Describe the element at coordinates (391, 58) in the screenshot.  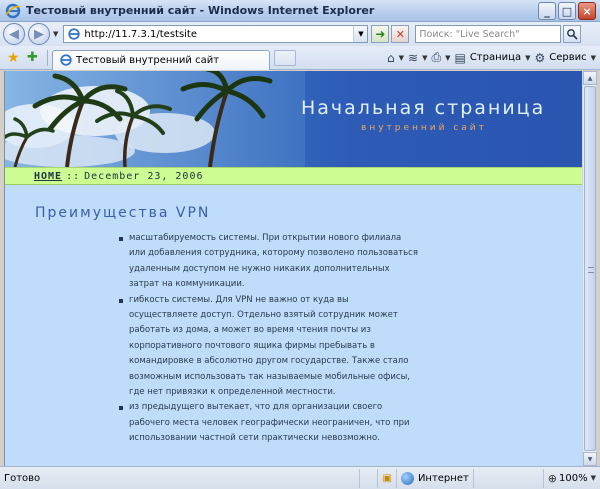
I see `home-icon: ⌂` at that location.